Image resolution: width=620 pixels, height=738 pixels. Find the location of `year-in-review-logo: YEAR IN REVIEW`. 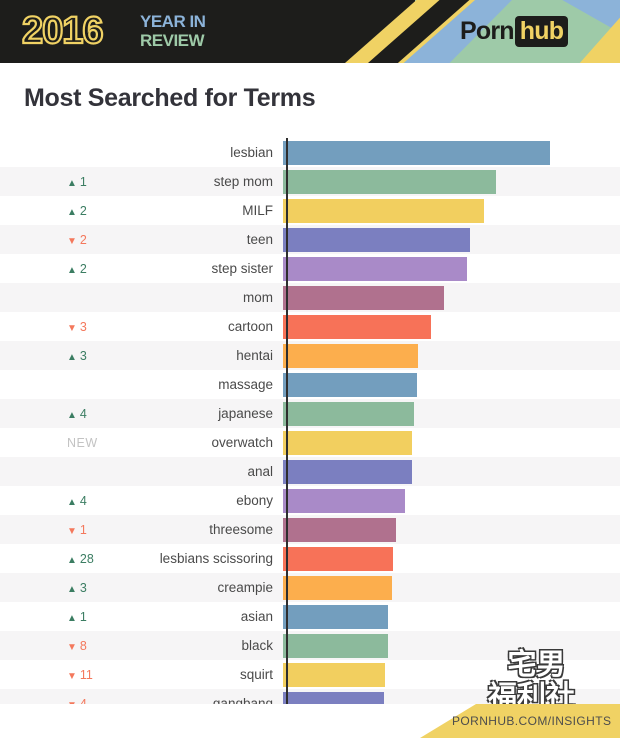

year-in-review-logo: YEAR IN REVIEW is located at coordinates (173, 31).